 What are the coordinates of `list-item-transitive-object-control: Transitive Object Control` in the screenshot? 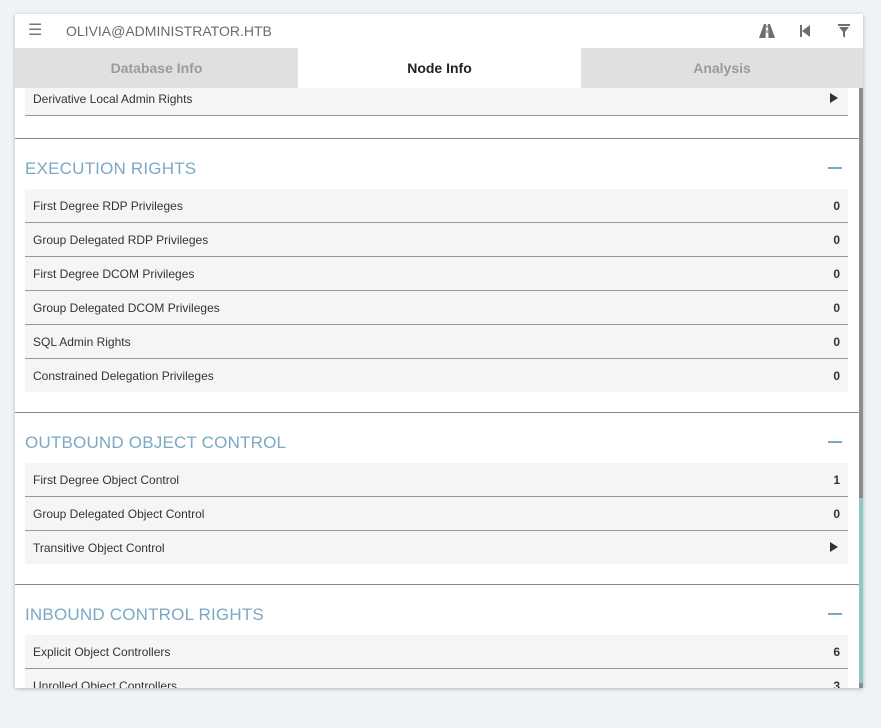 It's located at (436, 547).